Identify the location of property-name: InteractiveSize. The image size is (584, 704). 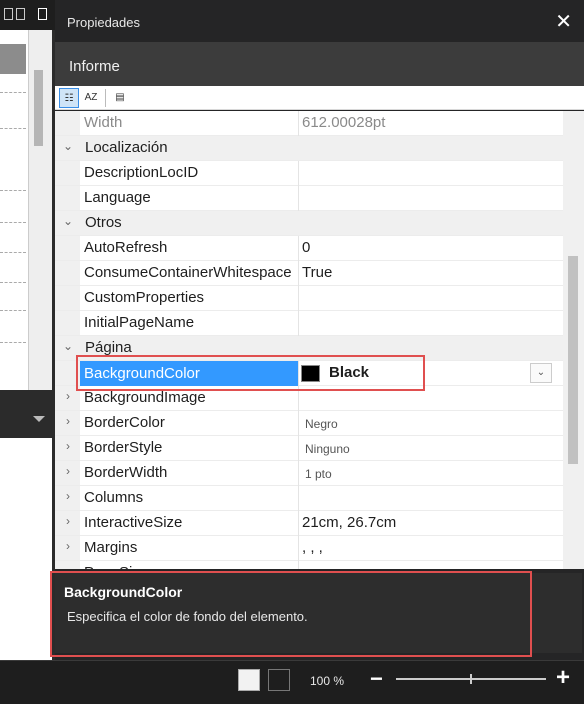
(133, 522).